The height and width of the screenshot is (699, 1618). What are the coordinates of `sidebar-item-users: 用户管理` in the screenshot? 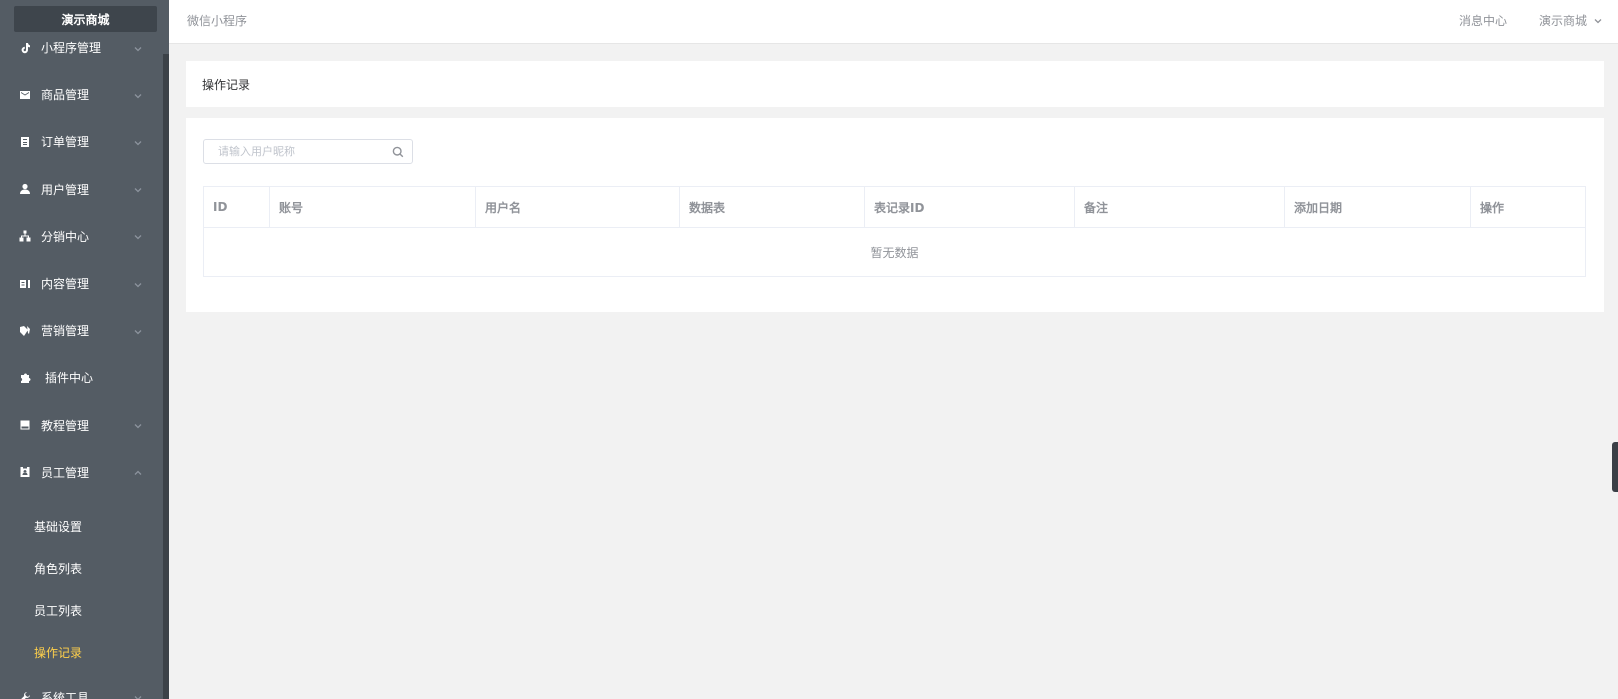 It's located at (81, 189).